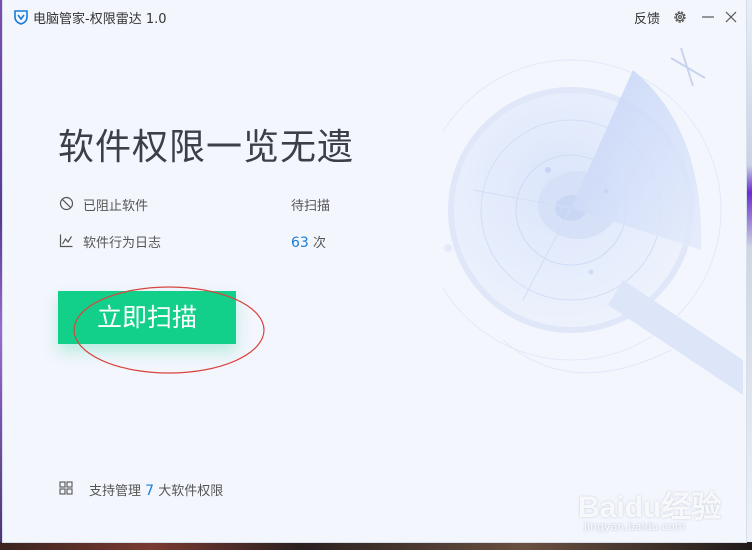 The width and height of the screenshot is (752, 550). What do you see at coordinates (708, 17) in the screenshot?
I see `minimize-icon` at bounding box center [708, 17].